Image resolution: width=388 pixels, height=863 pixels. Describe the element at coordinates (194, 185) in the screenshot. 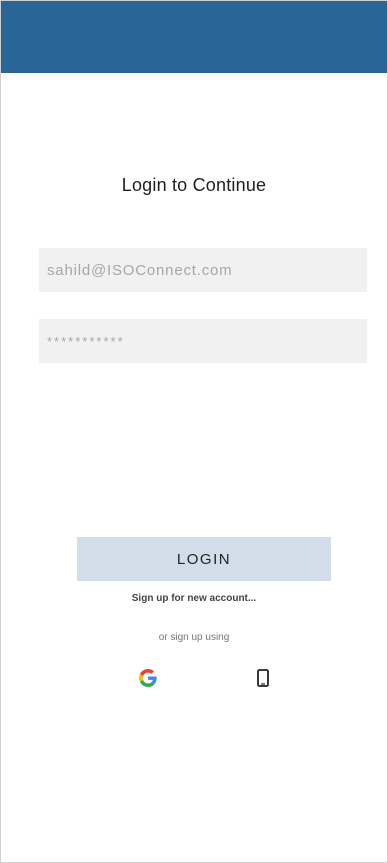

I see `login-title: Login to Continue` at that location.